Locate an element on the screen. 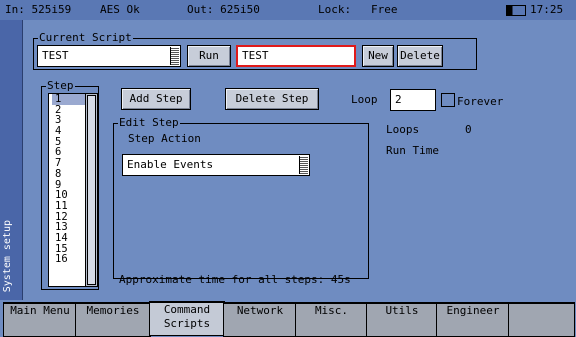  step-scrollbar is located at coordinates (91, 190).